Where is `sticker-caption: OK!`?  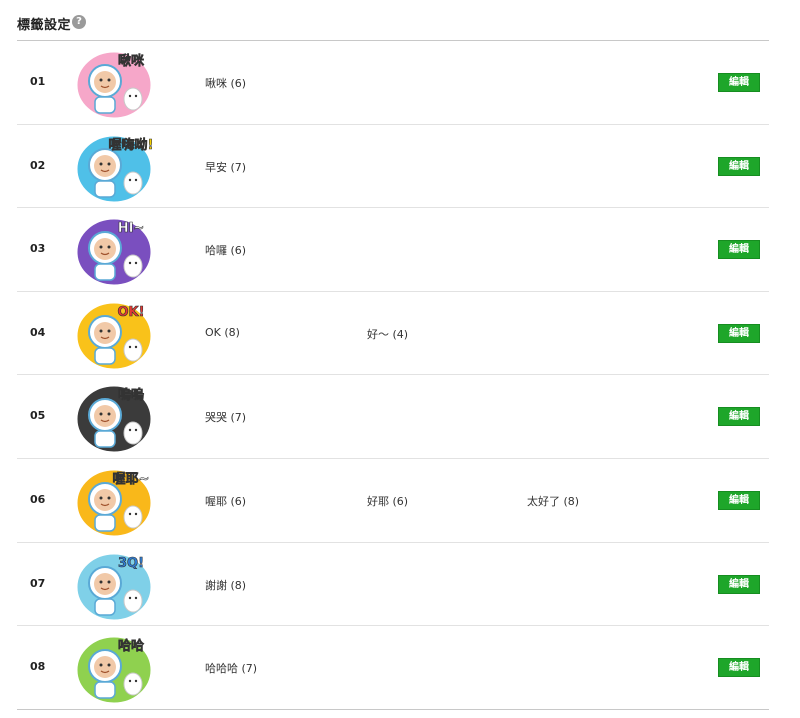
sticker-caption: OK! is located at coordinates (130, 312).